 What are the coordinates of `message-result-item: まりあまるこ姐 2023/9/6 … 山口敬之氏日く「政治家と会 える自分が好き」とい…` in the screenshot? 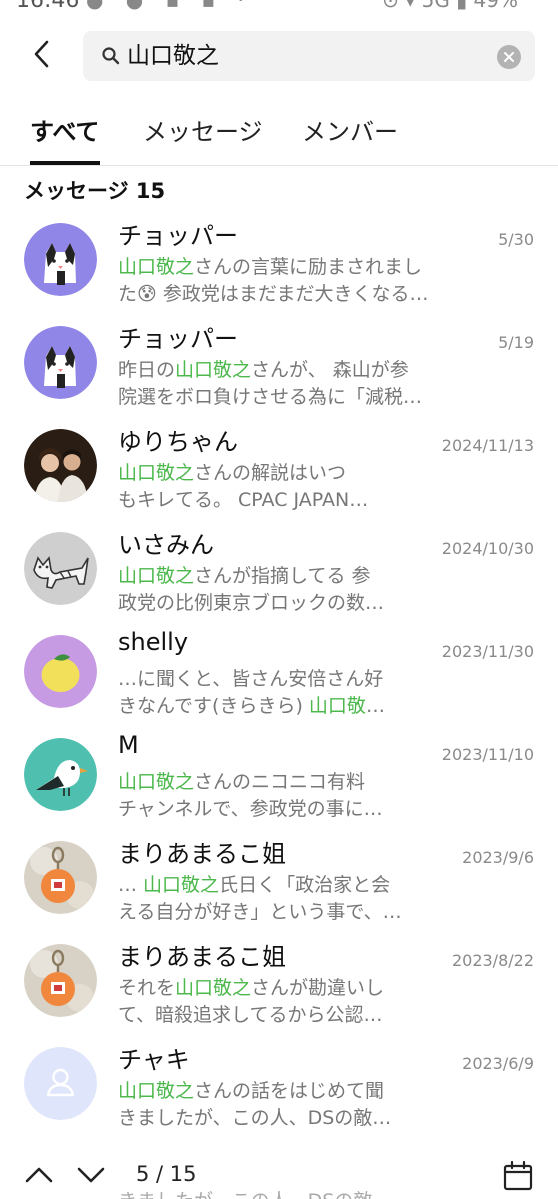 It's located at (279, 877).